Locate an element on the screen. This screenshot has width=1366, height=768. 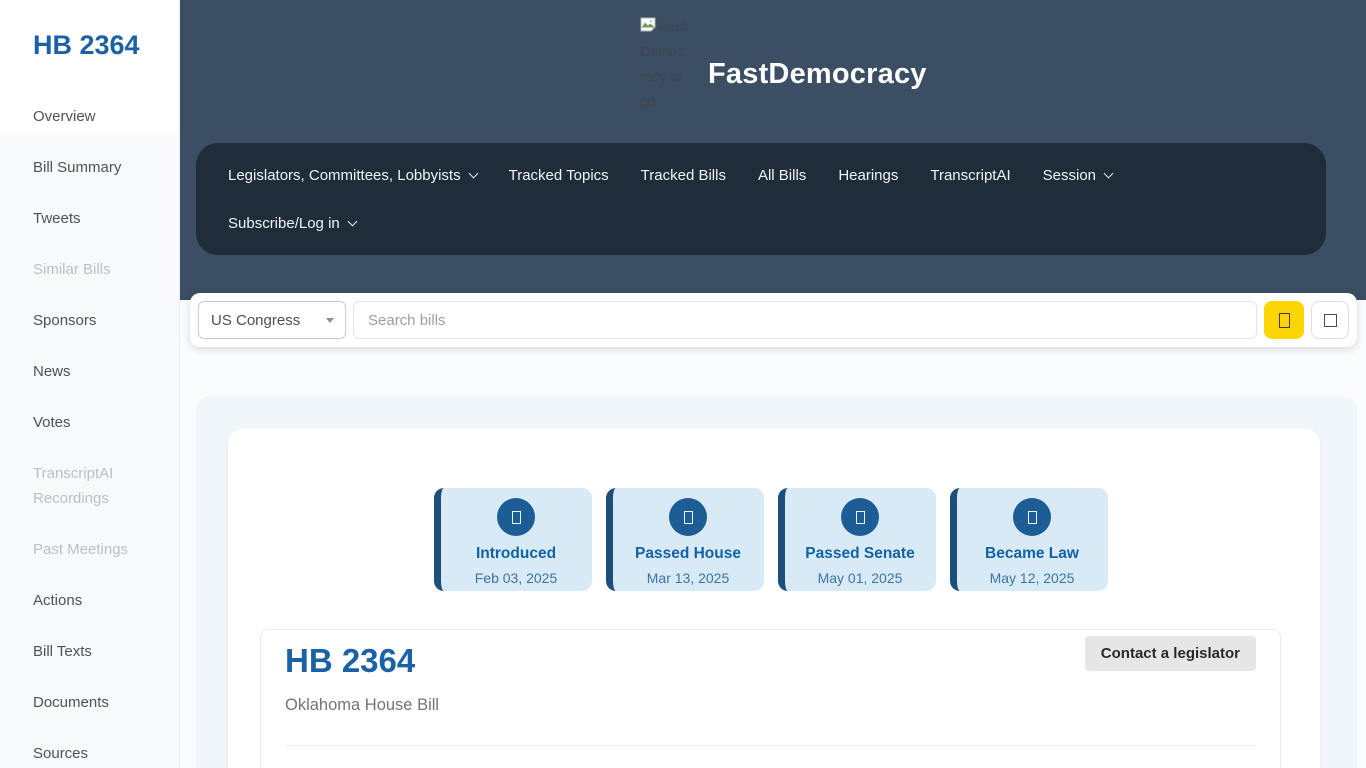
search-bar: US Congress is located at coordinates (773, 320).